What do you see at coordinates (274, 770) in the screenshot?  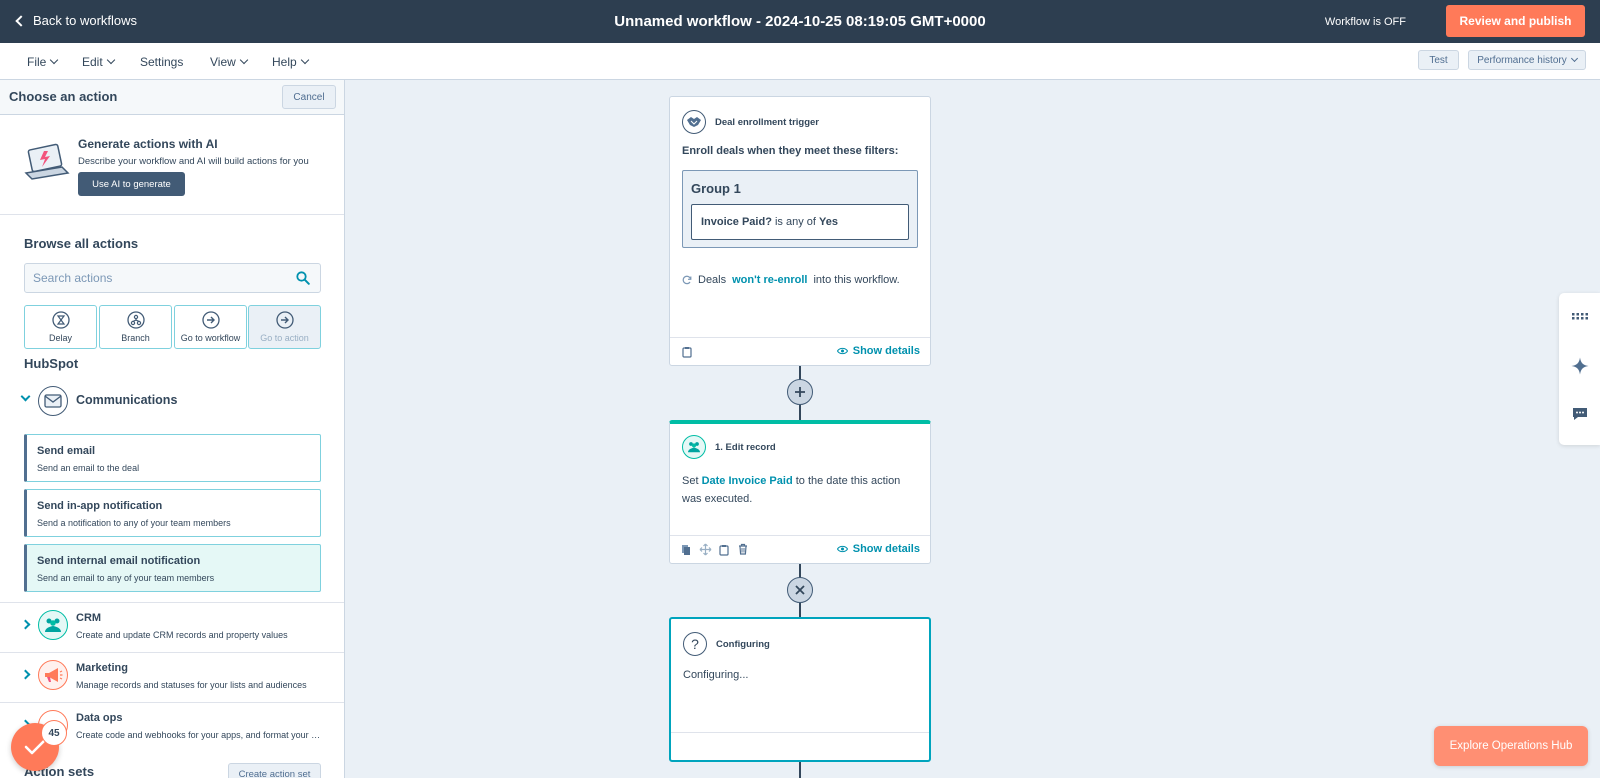 I see `create-action-set-button: Create action set` at bounding box center [274, 770].